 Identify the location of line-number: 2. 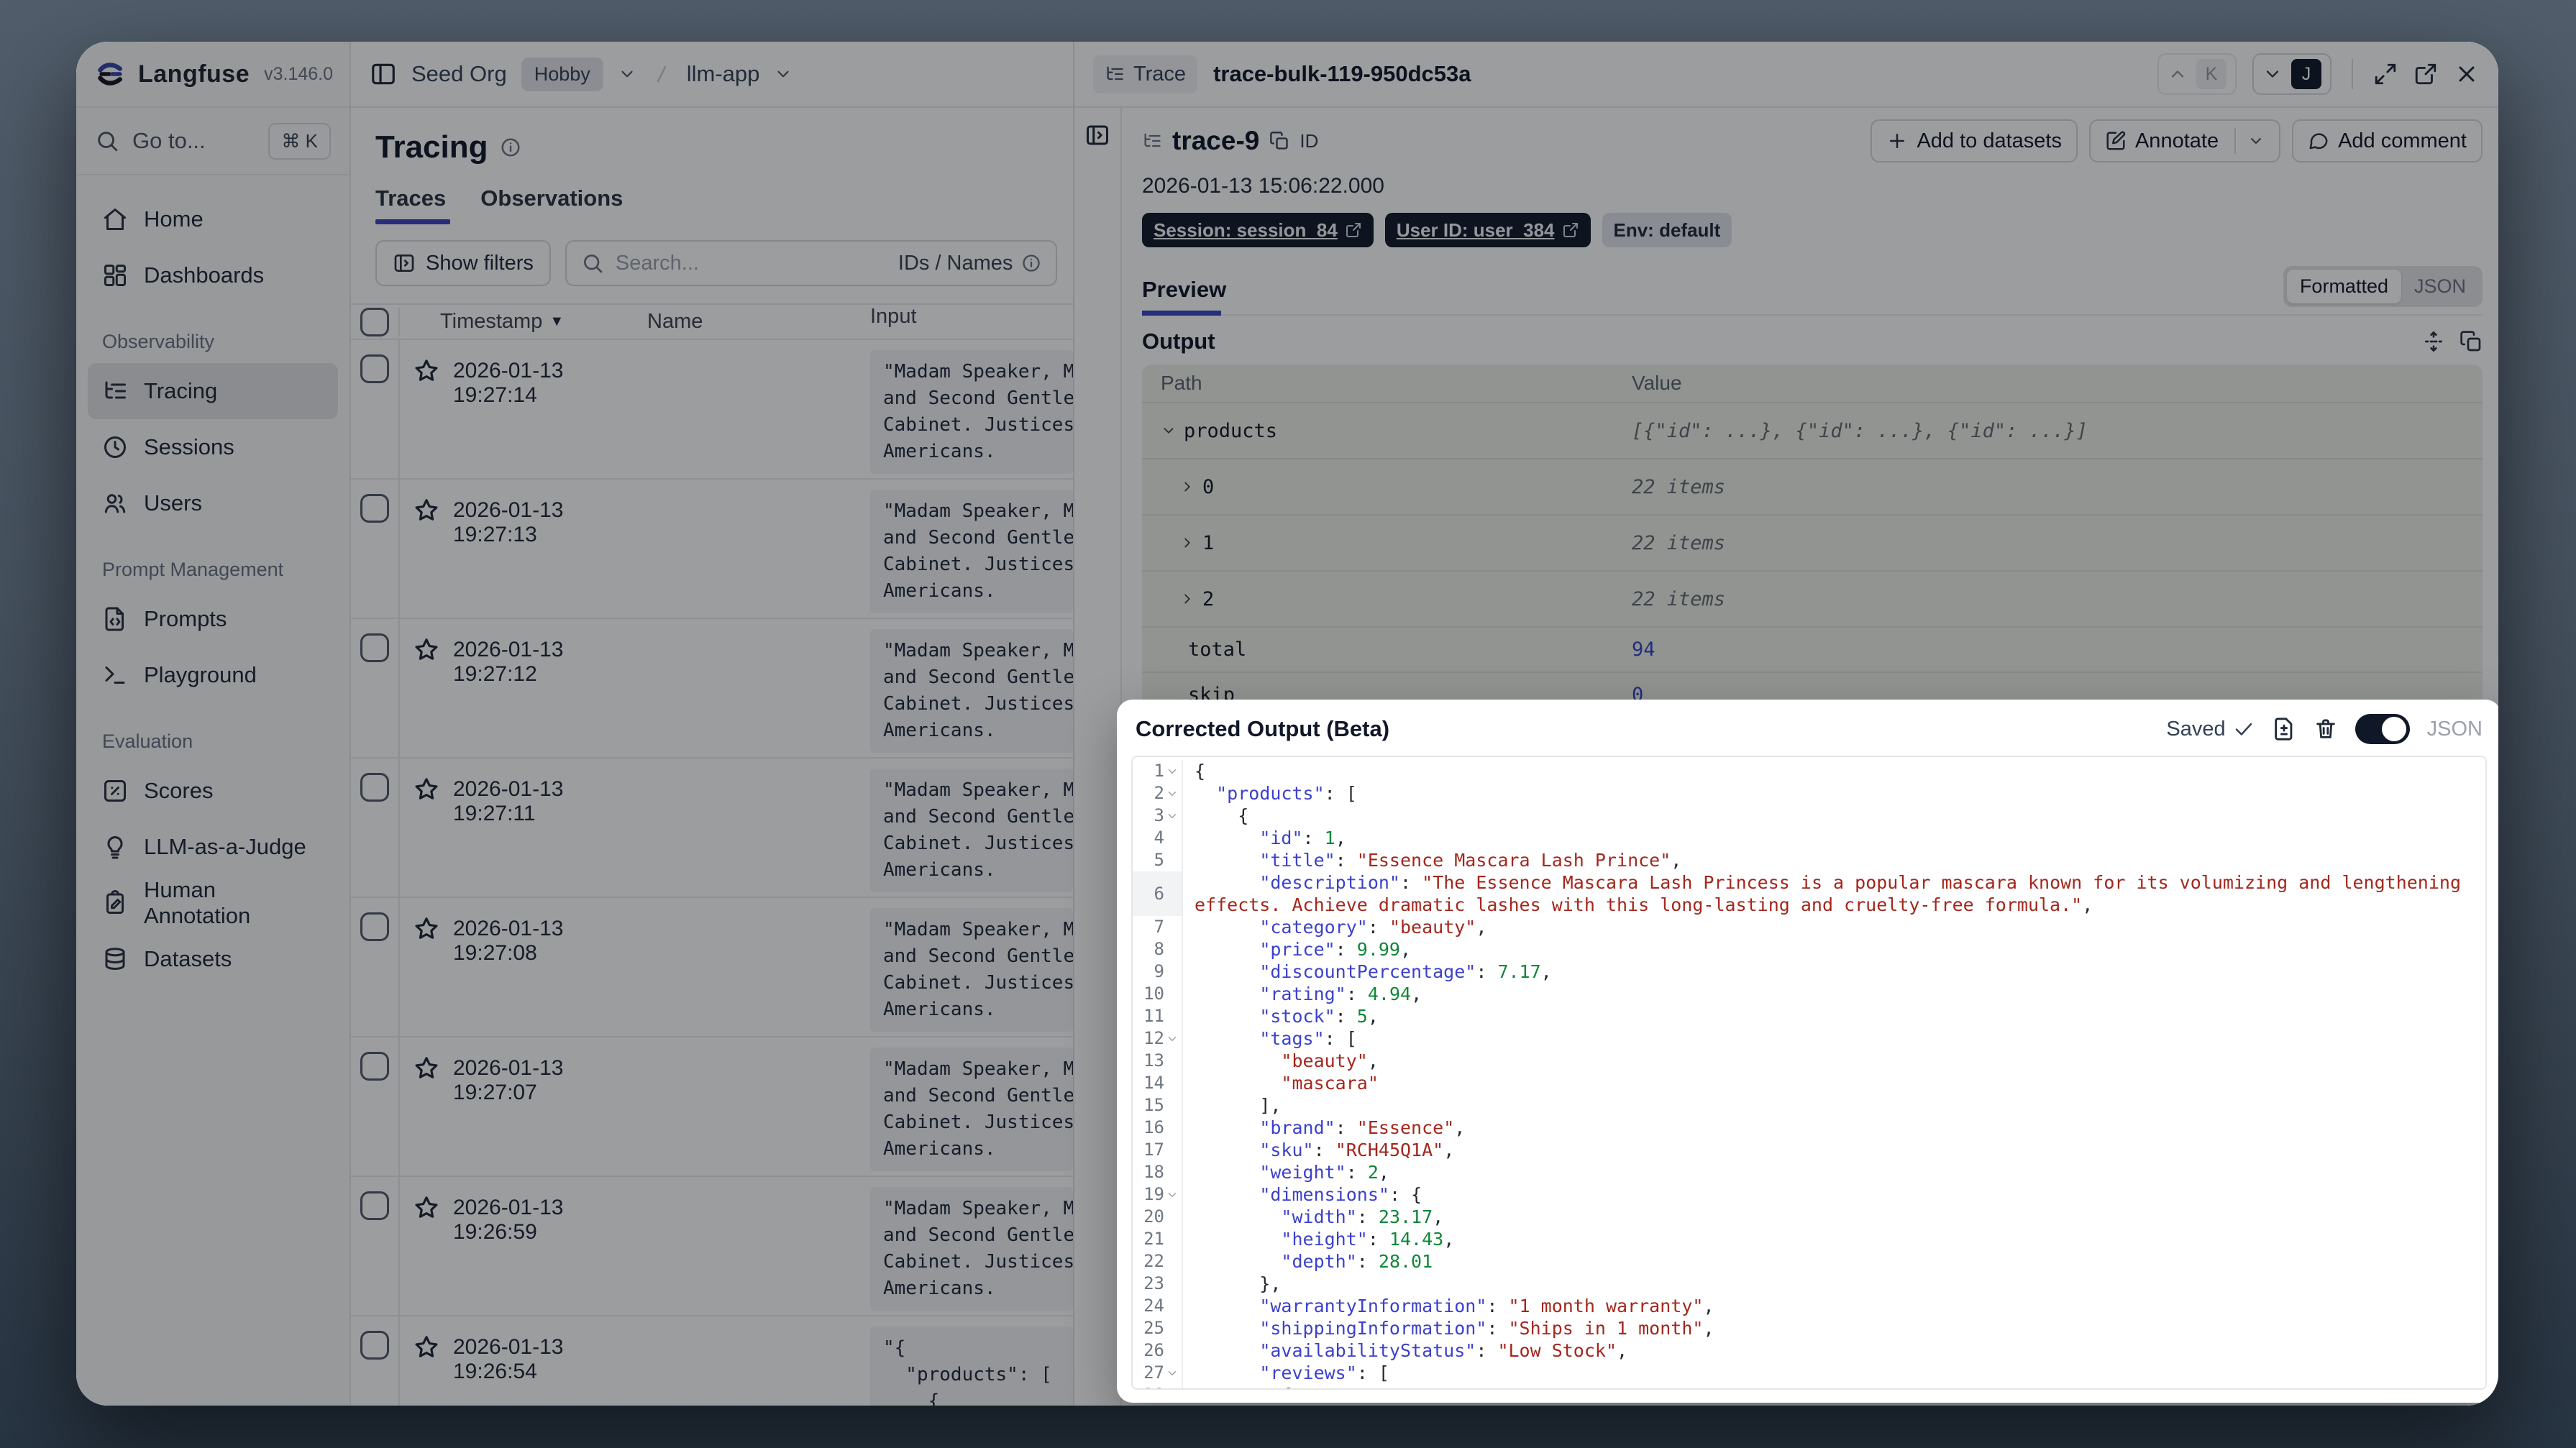
(1159, 793).